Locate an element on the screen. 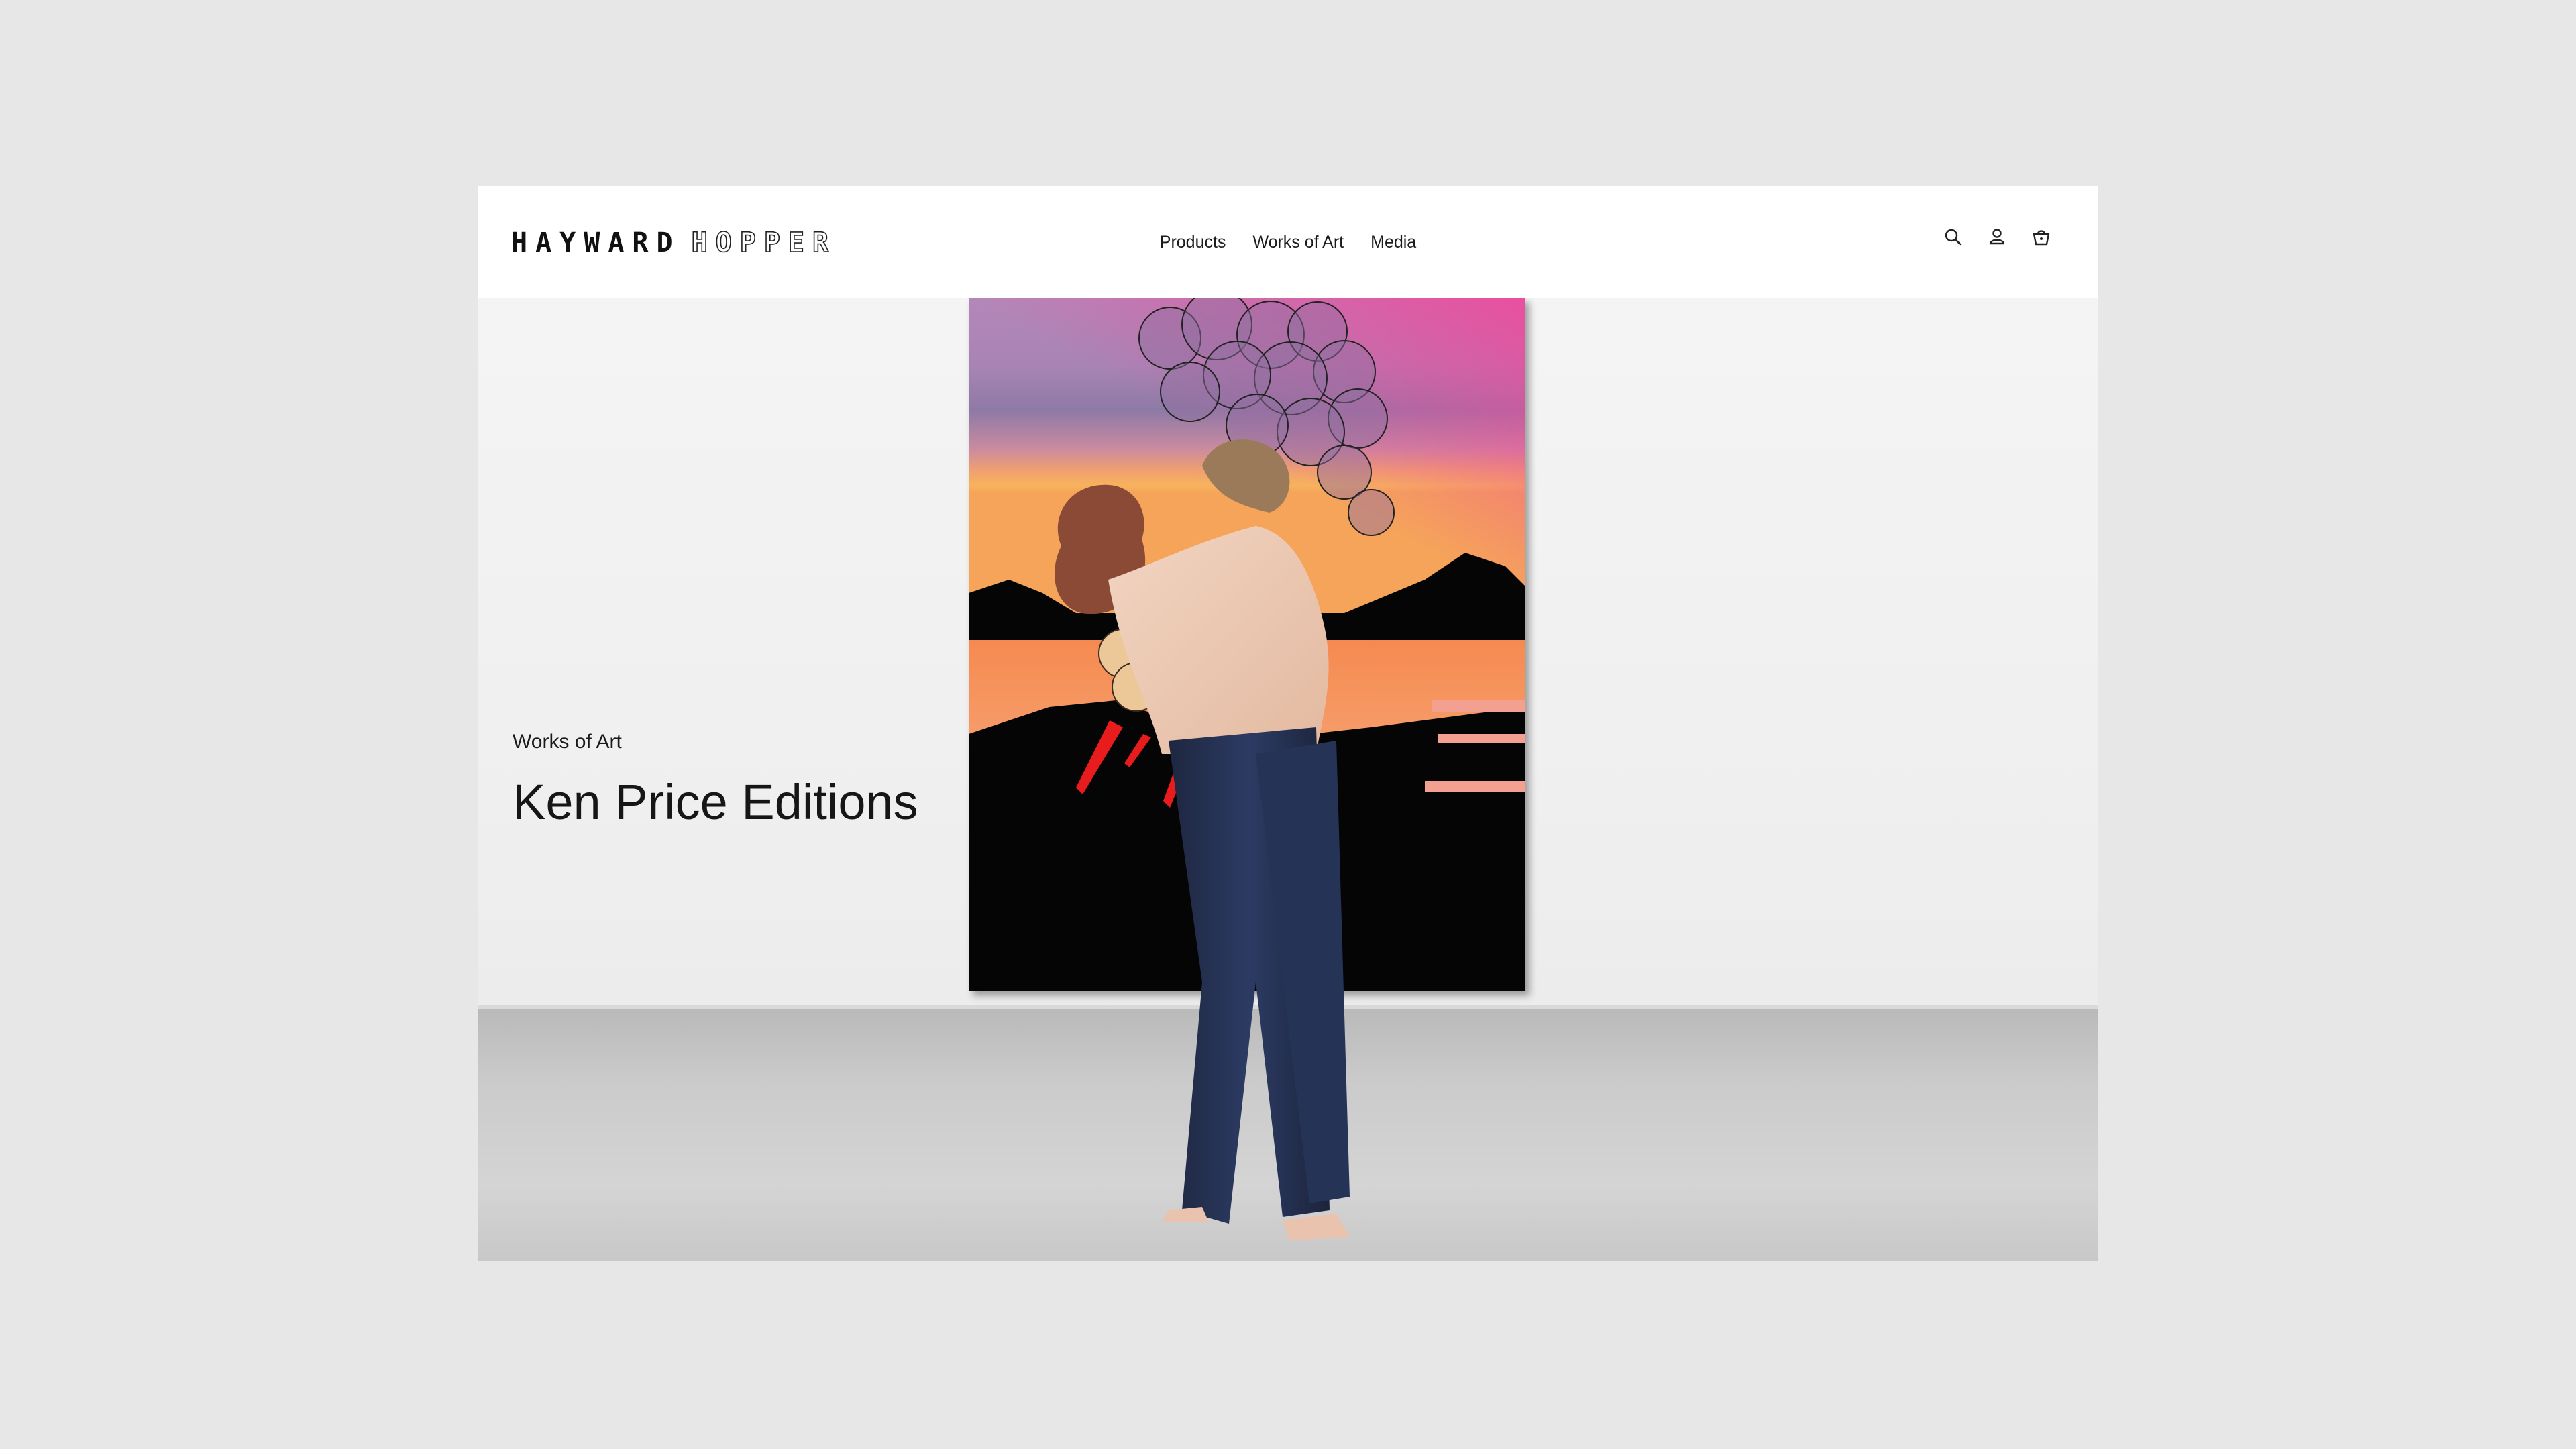 Image resolution: width=2576 pixels, height=1449 pixels. basket-icon is located at coordinates (2041, 237).